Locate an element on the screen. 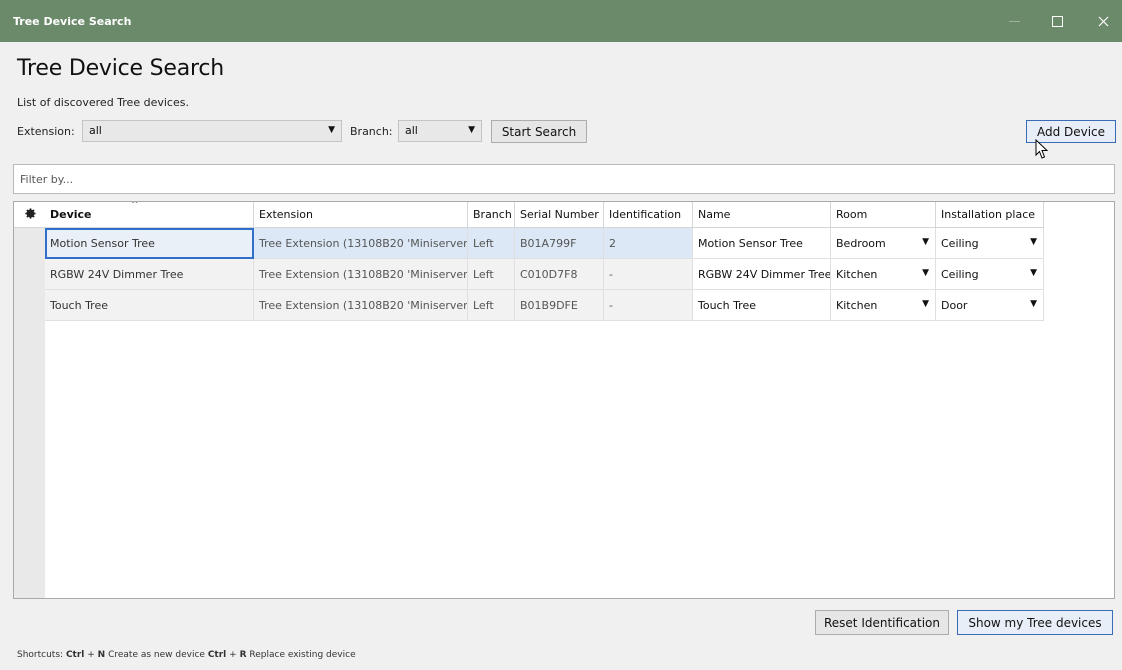  minimize-button is located at coordinates (1014, 21).